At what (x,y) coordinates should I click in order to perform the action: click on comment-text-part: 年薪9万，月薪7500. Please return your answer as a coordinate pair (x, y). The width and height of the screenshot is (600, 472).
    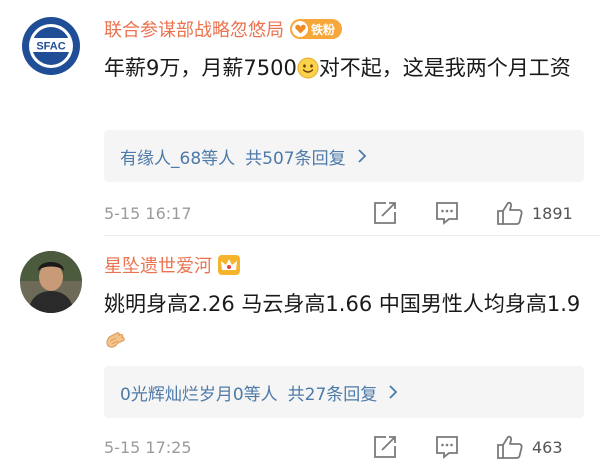
    Looking at the image, I should click on (200, 68).